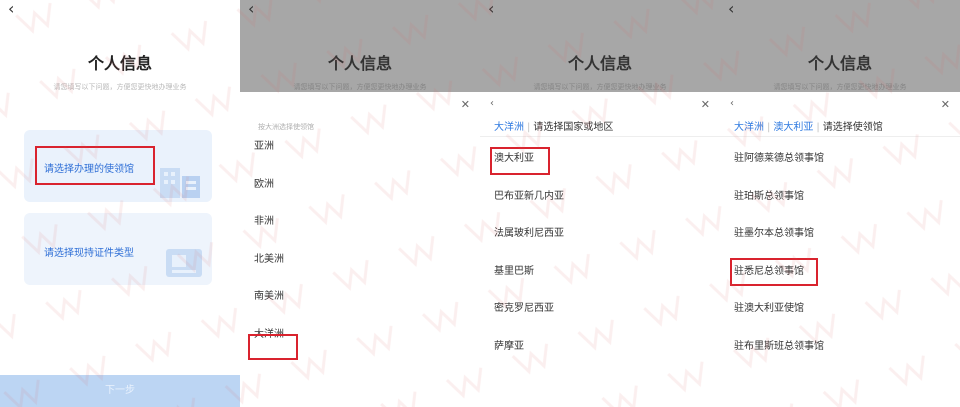 The image size is (960, 407). I want to click on select-document-card: 请选择现持证件类型, so click(118, 249).